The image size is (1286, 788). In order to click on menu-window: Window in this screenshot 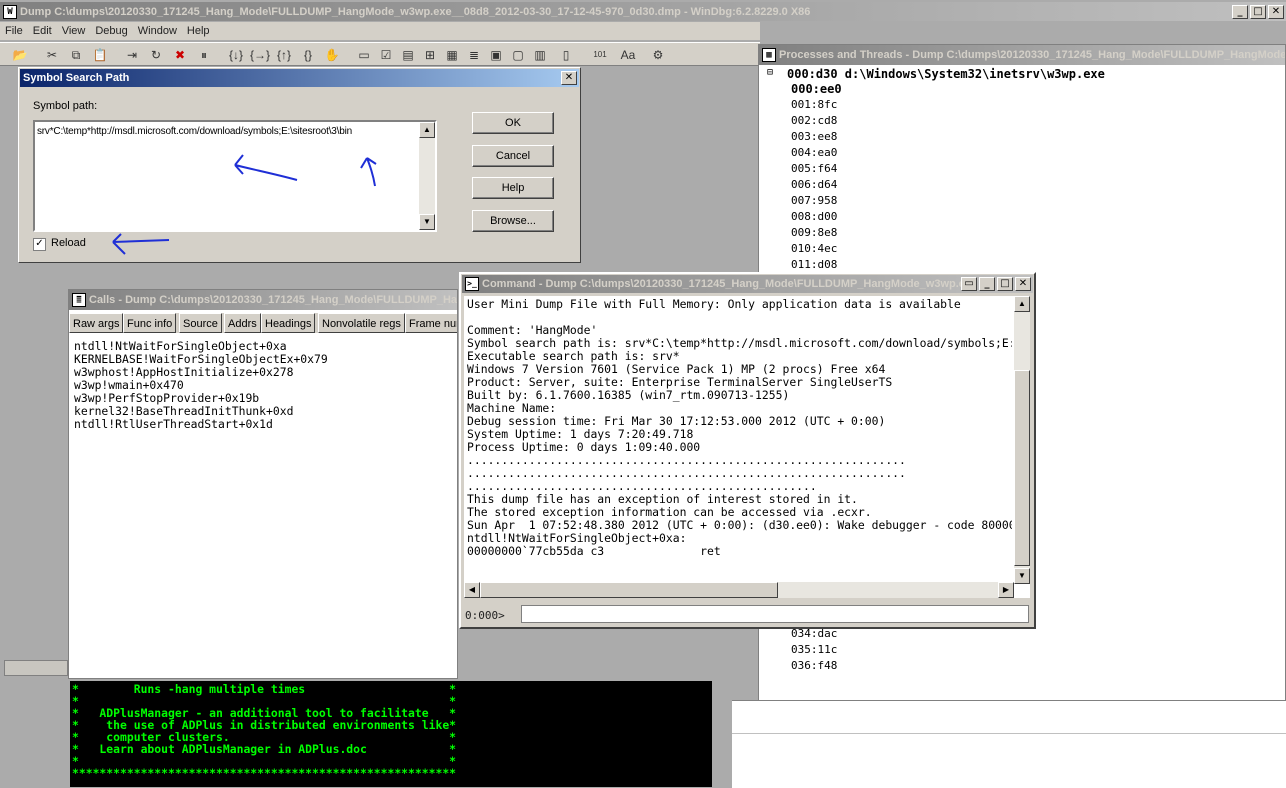, I will do `click(157, 31)`.